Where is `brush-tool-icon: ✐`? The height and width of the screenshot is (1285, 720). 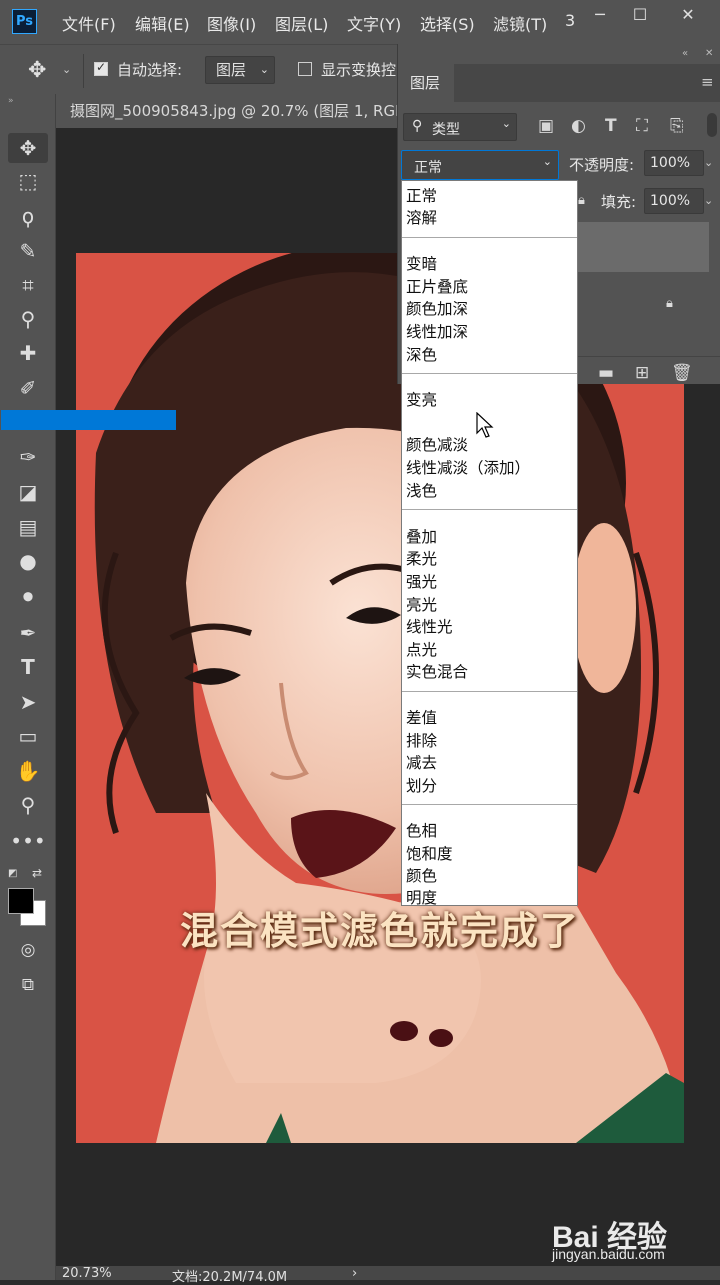 brush-tool-icon: ✐ is located at coordinates (28, 388).